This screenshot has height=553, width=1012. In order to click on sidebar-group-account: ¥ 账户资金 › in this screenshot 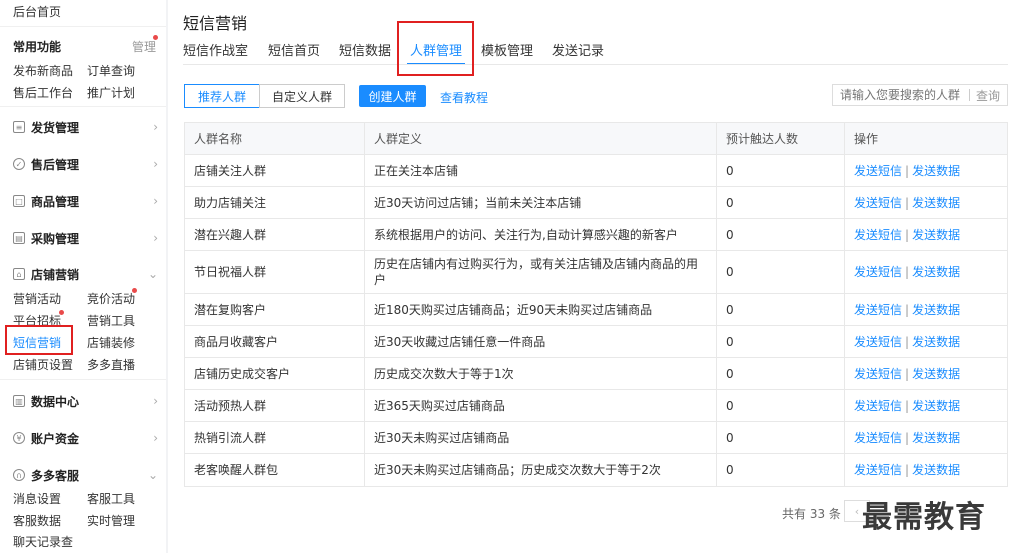, I will do `click(85, 438)`.